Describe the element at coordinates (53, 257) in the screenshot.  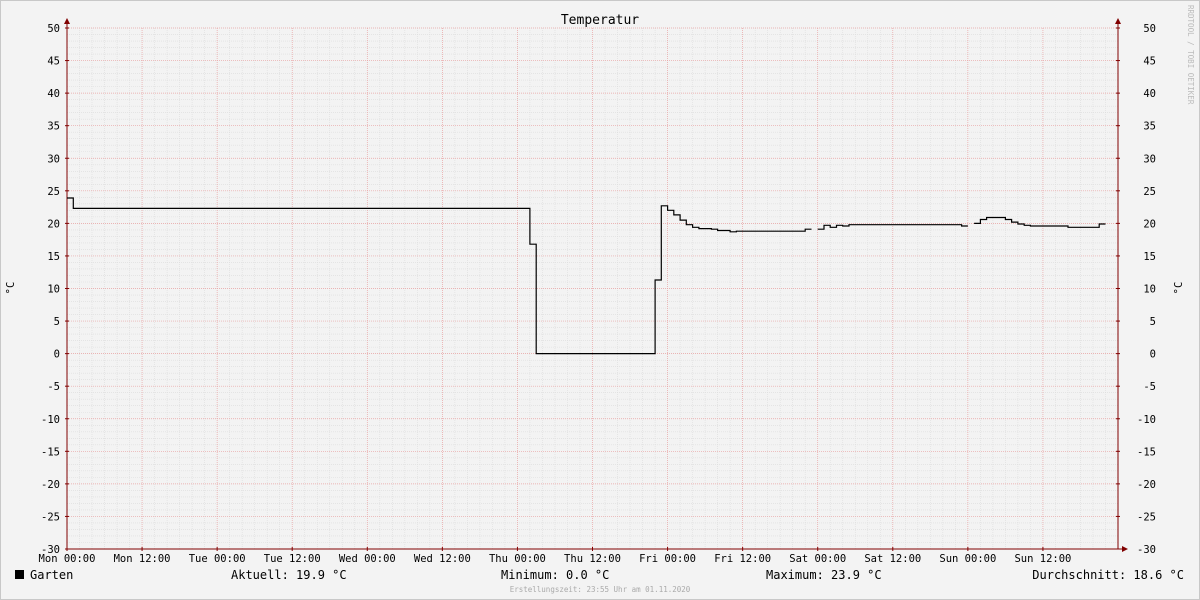
I see `y-tick-label-left: 15` at that location.